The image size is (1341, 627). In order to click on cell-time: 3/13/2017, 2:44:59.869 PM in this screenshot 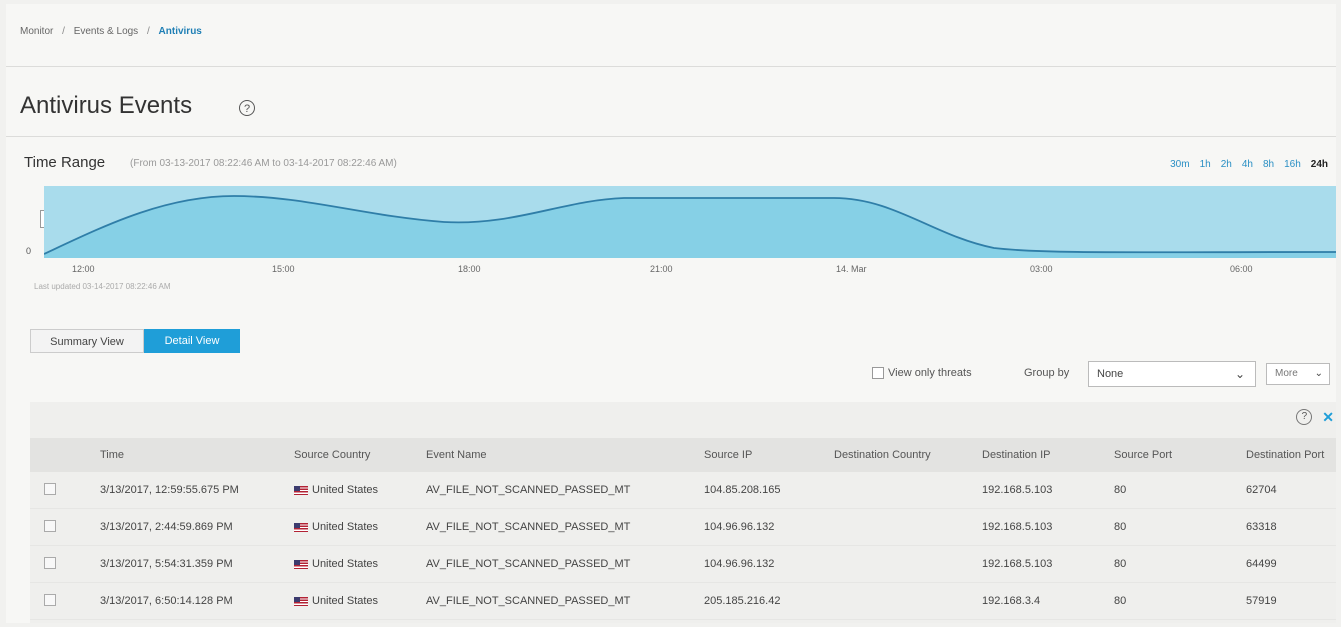, I will do `click(166, 527)`.